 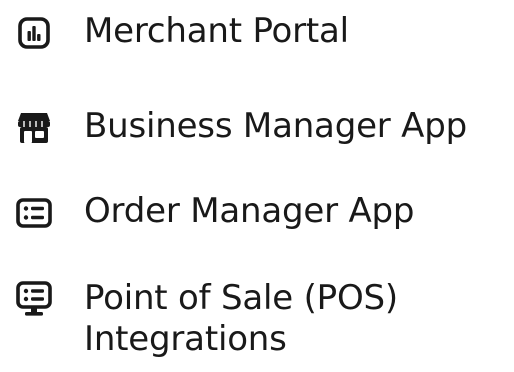 I want to click on menu-item-merchant-portal: Merchant Portal, so click(x=181, y=32).